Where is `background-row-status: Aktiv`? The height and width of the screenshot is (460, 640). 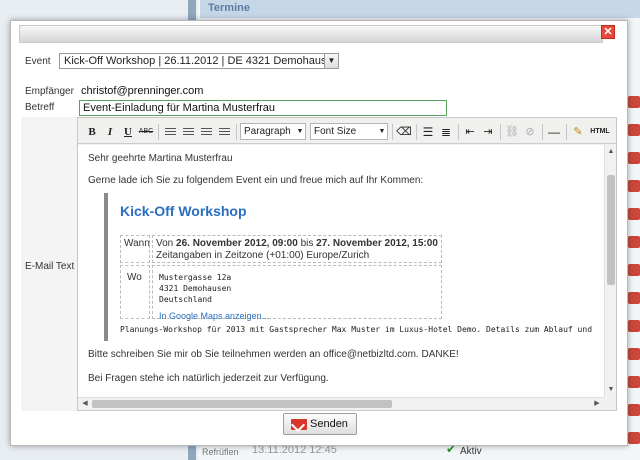 background-row-status: Aktiv is located at coordinates (471, 451).